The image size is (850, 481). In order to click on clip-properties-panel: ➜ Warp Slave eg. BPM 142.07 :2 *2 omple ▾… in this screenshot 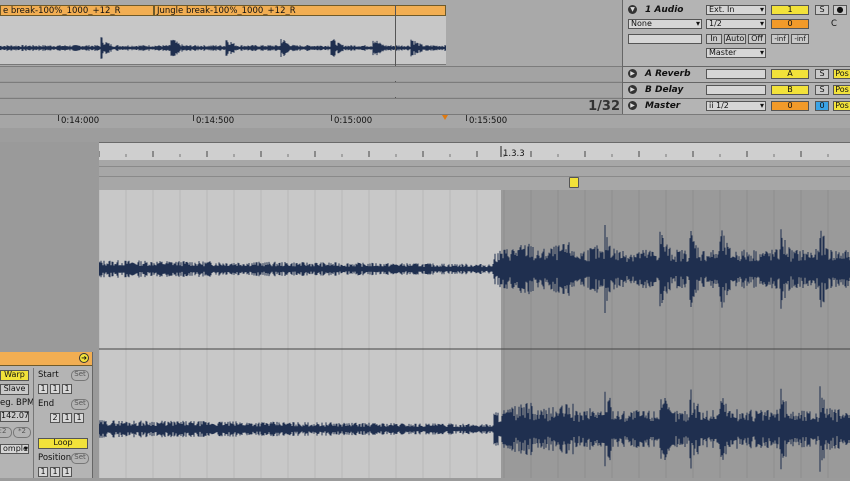, I will do `click(46, 415)`.